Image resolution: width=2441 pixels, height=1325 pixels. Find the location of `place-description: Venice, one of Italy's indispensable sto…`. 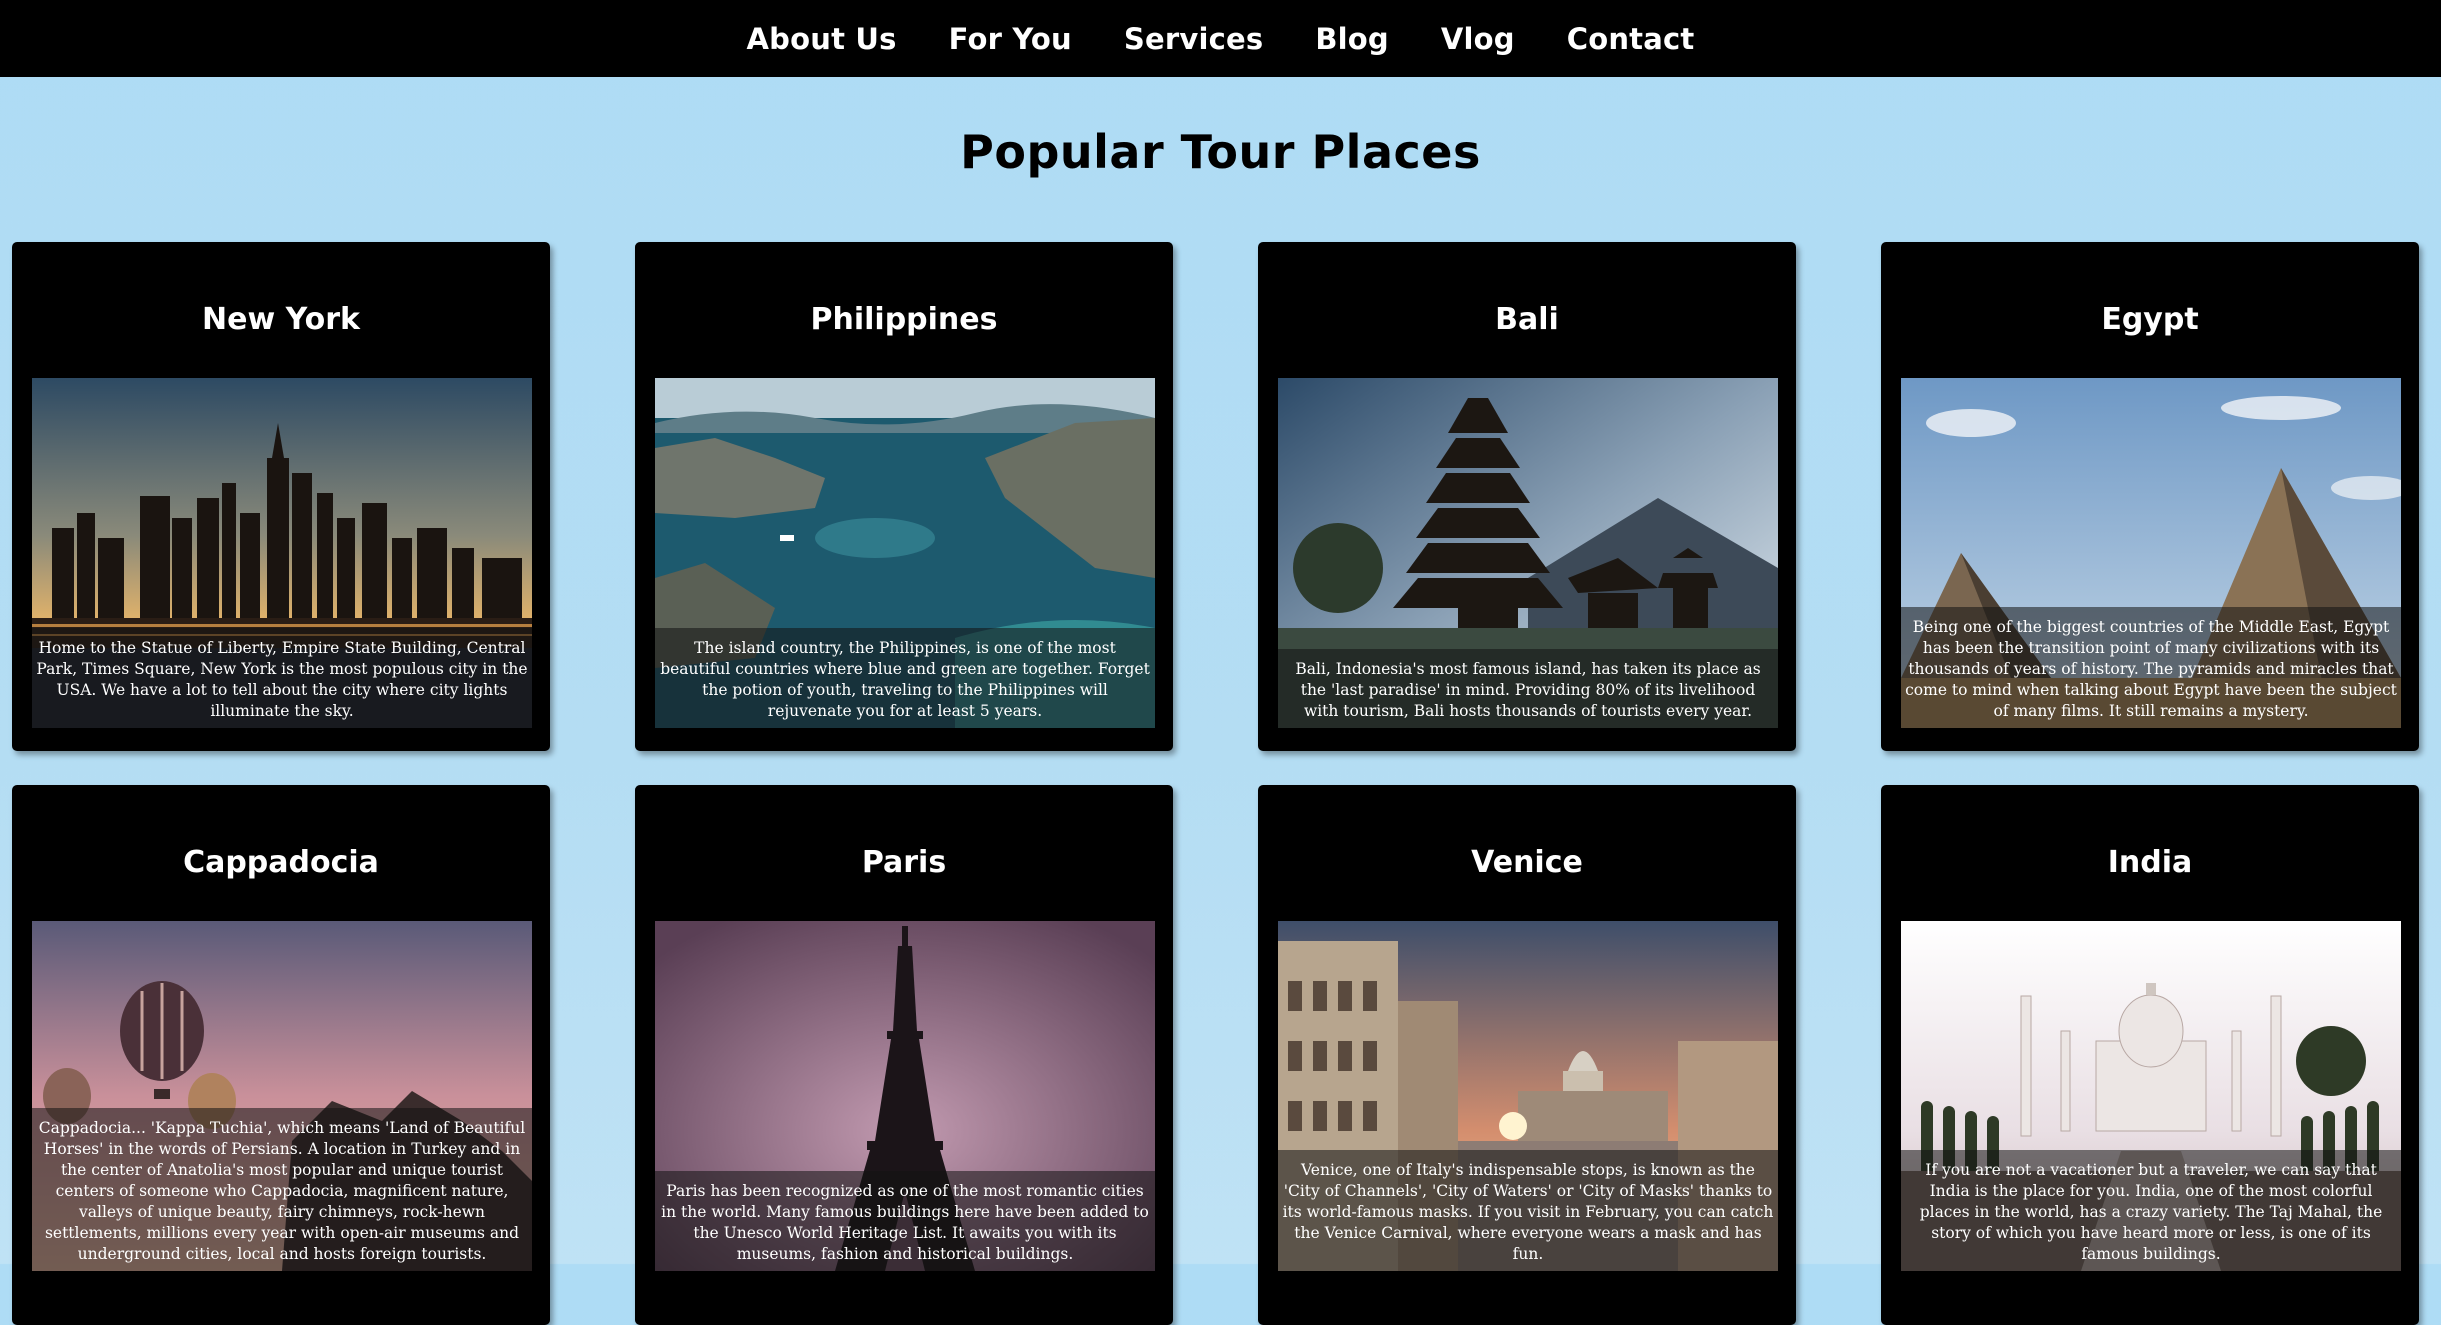

place-description: Venice, one of Italy's indispensable sto… is located at coordinates (1528, 1210).